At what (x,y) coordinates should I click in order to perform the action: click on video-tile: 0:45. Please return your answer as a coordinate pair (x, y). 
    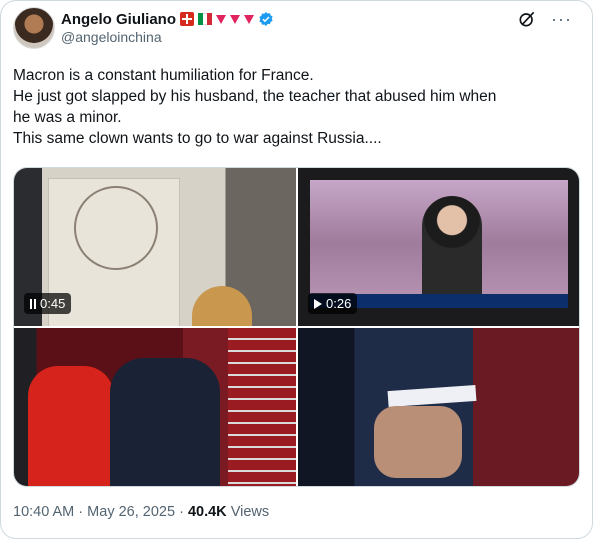
    Looking at the image, I should click on (155, 247).